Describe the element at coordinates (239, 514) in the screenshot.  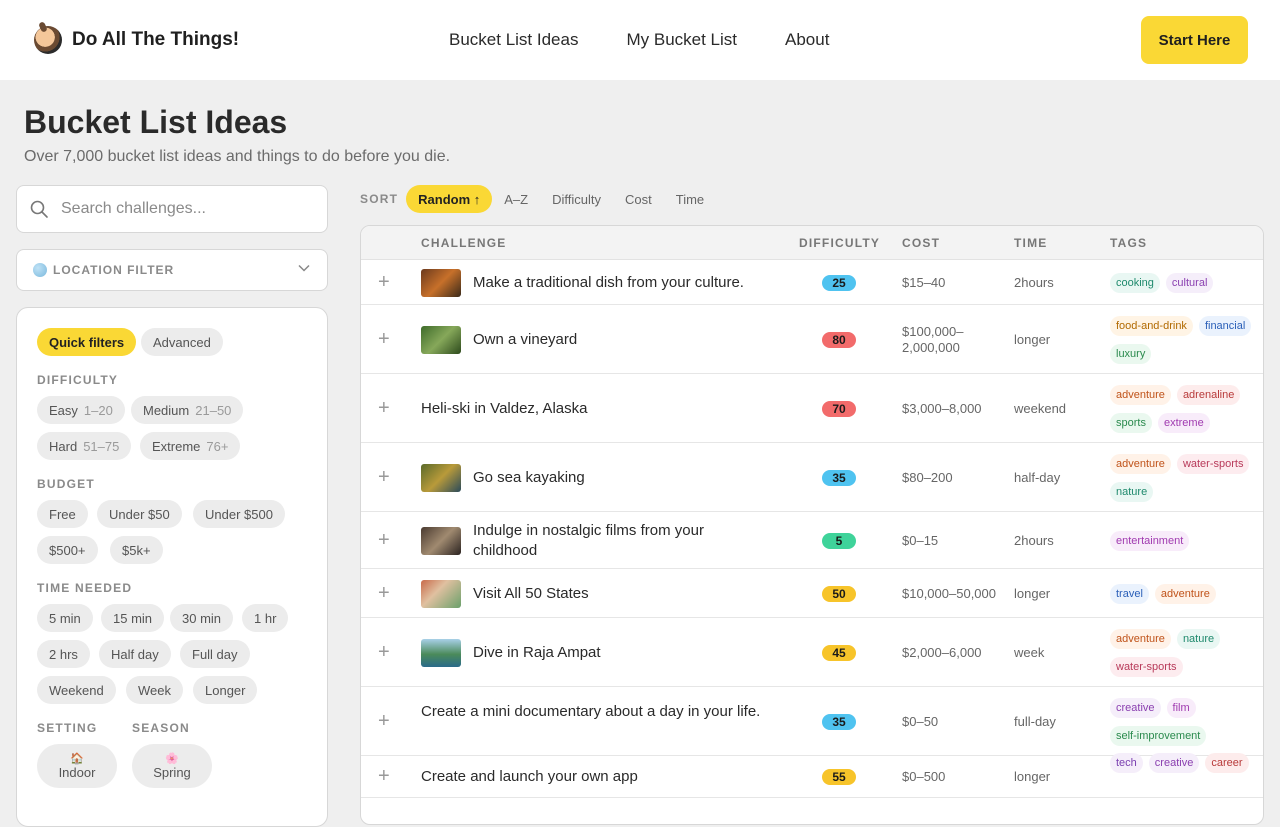
I see `budget-under-500-chip: Under $500` at that location.